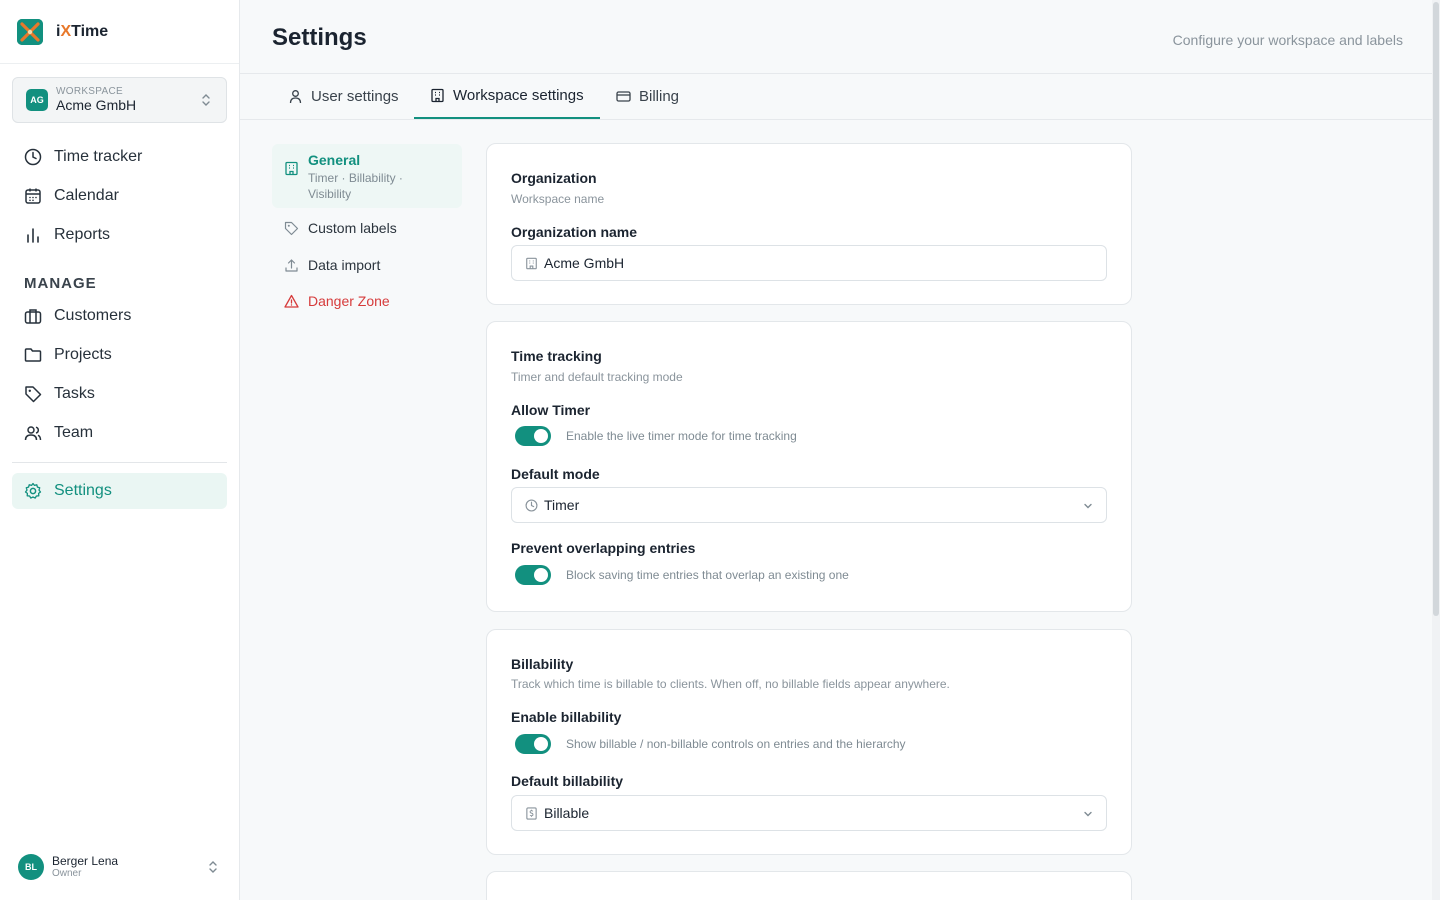 The height and width of the screenshot is (900, 1440). Describe the element at coordinates (60, 283) in the screenshot. I see `manage-section-title: MANAGE` at that location.